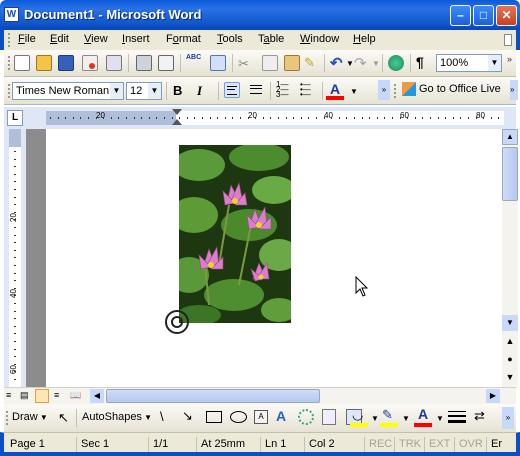 The image size is (520, 456). I want to click on font-color-button: A, so click(335, 89).